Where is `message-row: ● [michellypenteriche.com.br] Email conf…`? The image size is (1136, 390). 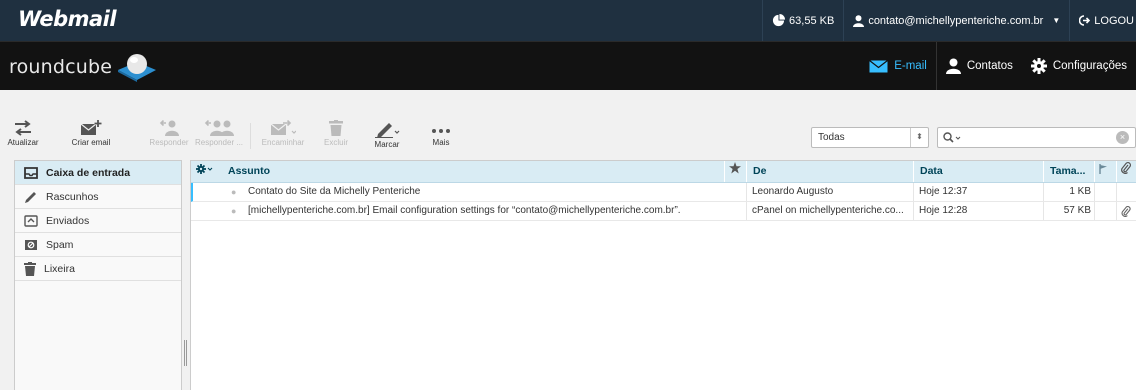
message-row: ● [michellypenteriche.com.br] Email conf… is located at coordinates (663, 211).